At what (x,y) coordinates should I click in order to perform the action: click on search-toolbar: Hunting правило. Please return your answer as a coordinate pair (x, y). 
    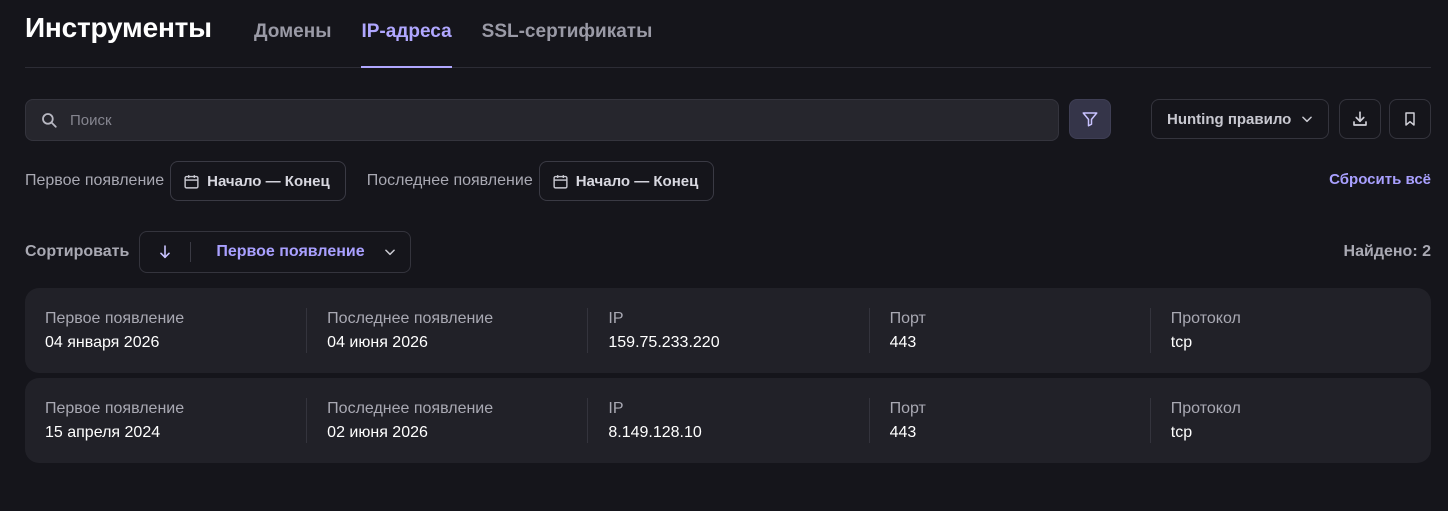
    Looking at the image, I should click on (728, 120).